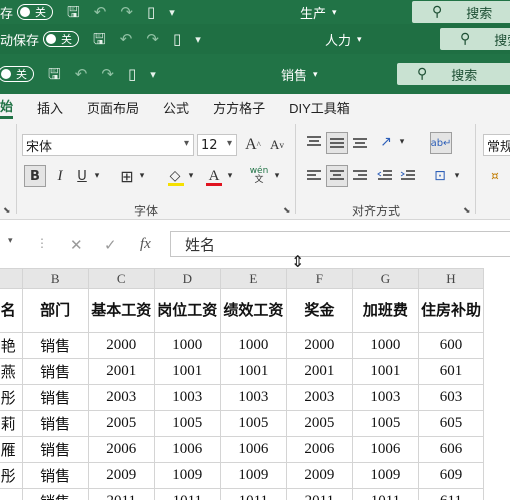 The height and width of the screenshot is (500, 510). I want to click on align-center-icon, so click(337, 176).